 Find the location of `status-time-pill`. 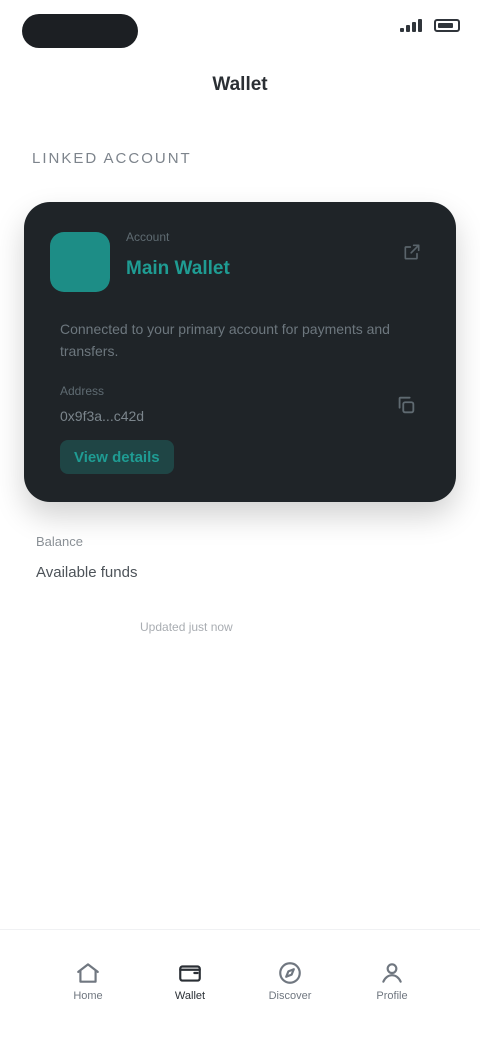

status-time-pill is located at coordinates (80, 31).